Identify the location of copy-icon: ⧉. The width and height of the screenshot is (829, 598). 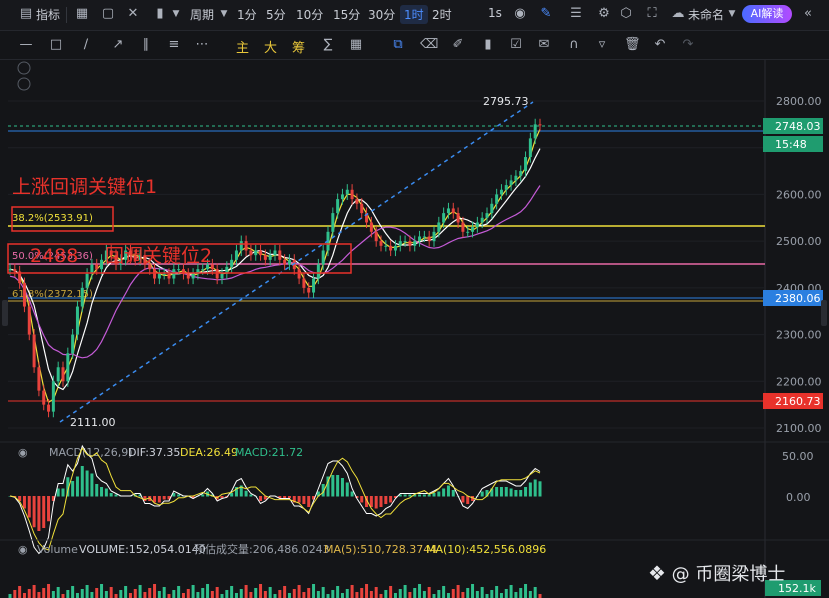
(398, 45).